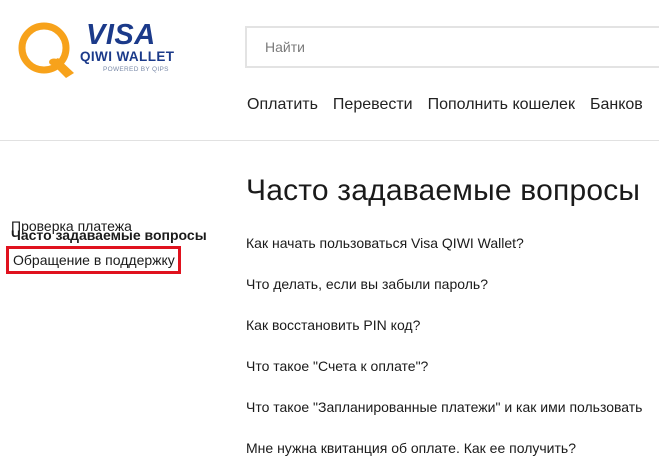  Describe the element at coordinates (121, 35) in the screenshot. I see `logo-visa-text: VISA` at that location.